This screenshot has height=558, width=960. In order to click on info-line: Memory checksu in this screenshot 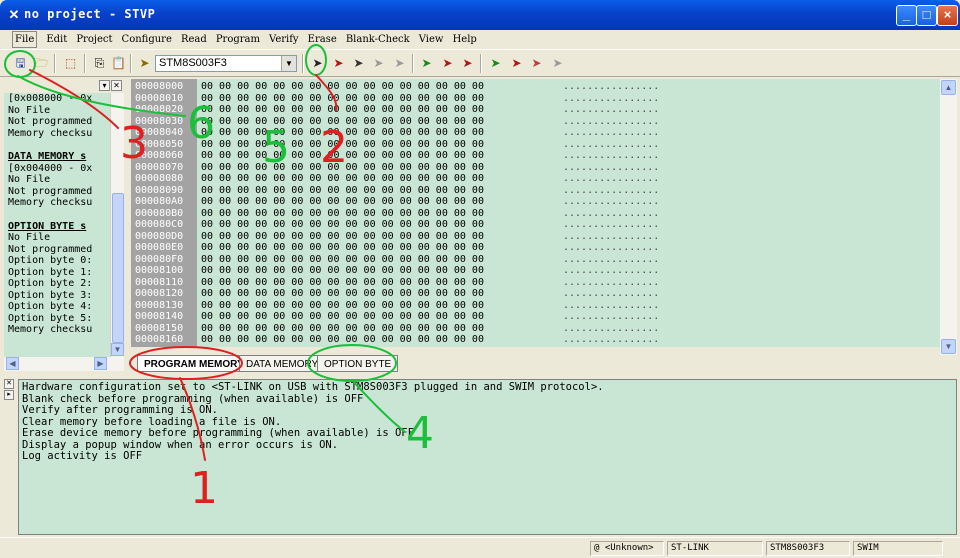, I will do `click(50, 202)`.